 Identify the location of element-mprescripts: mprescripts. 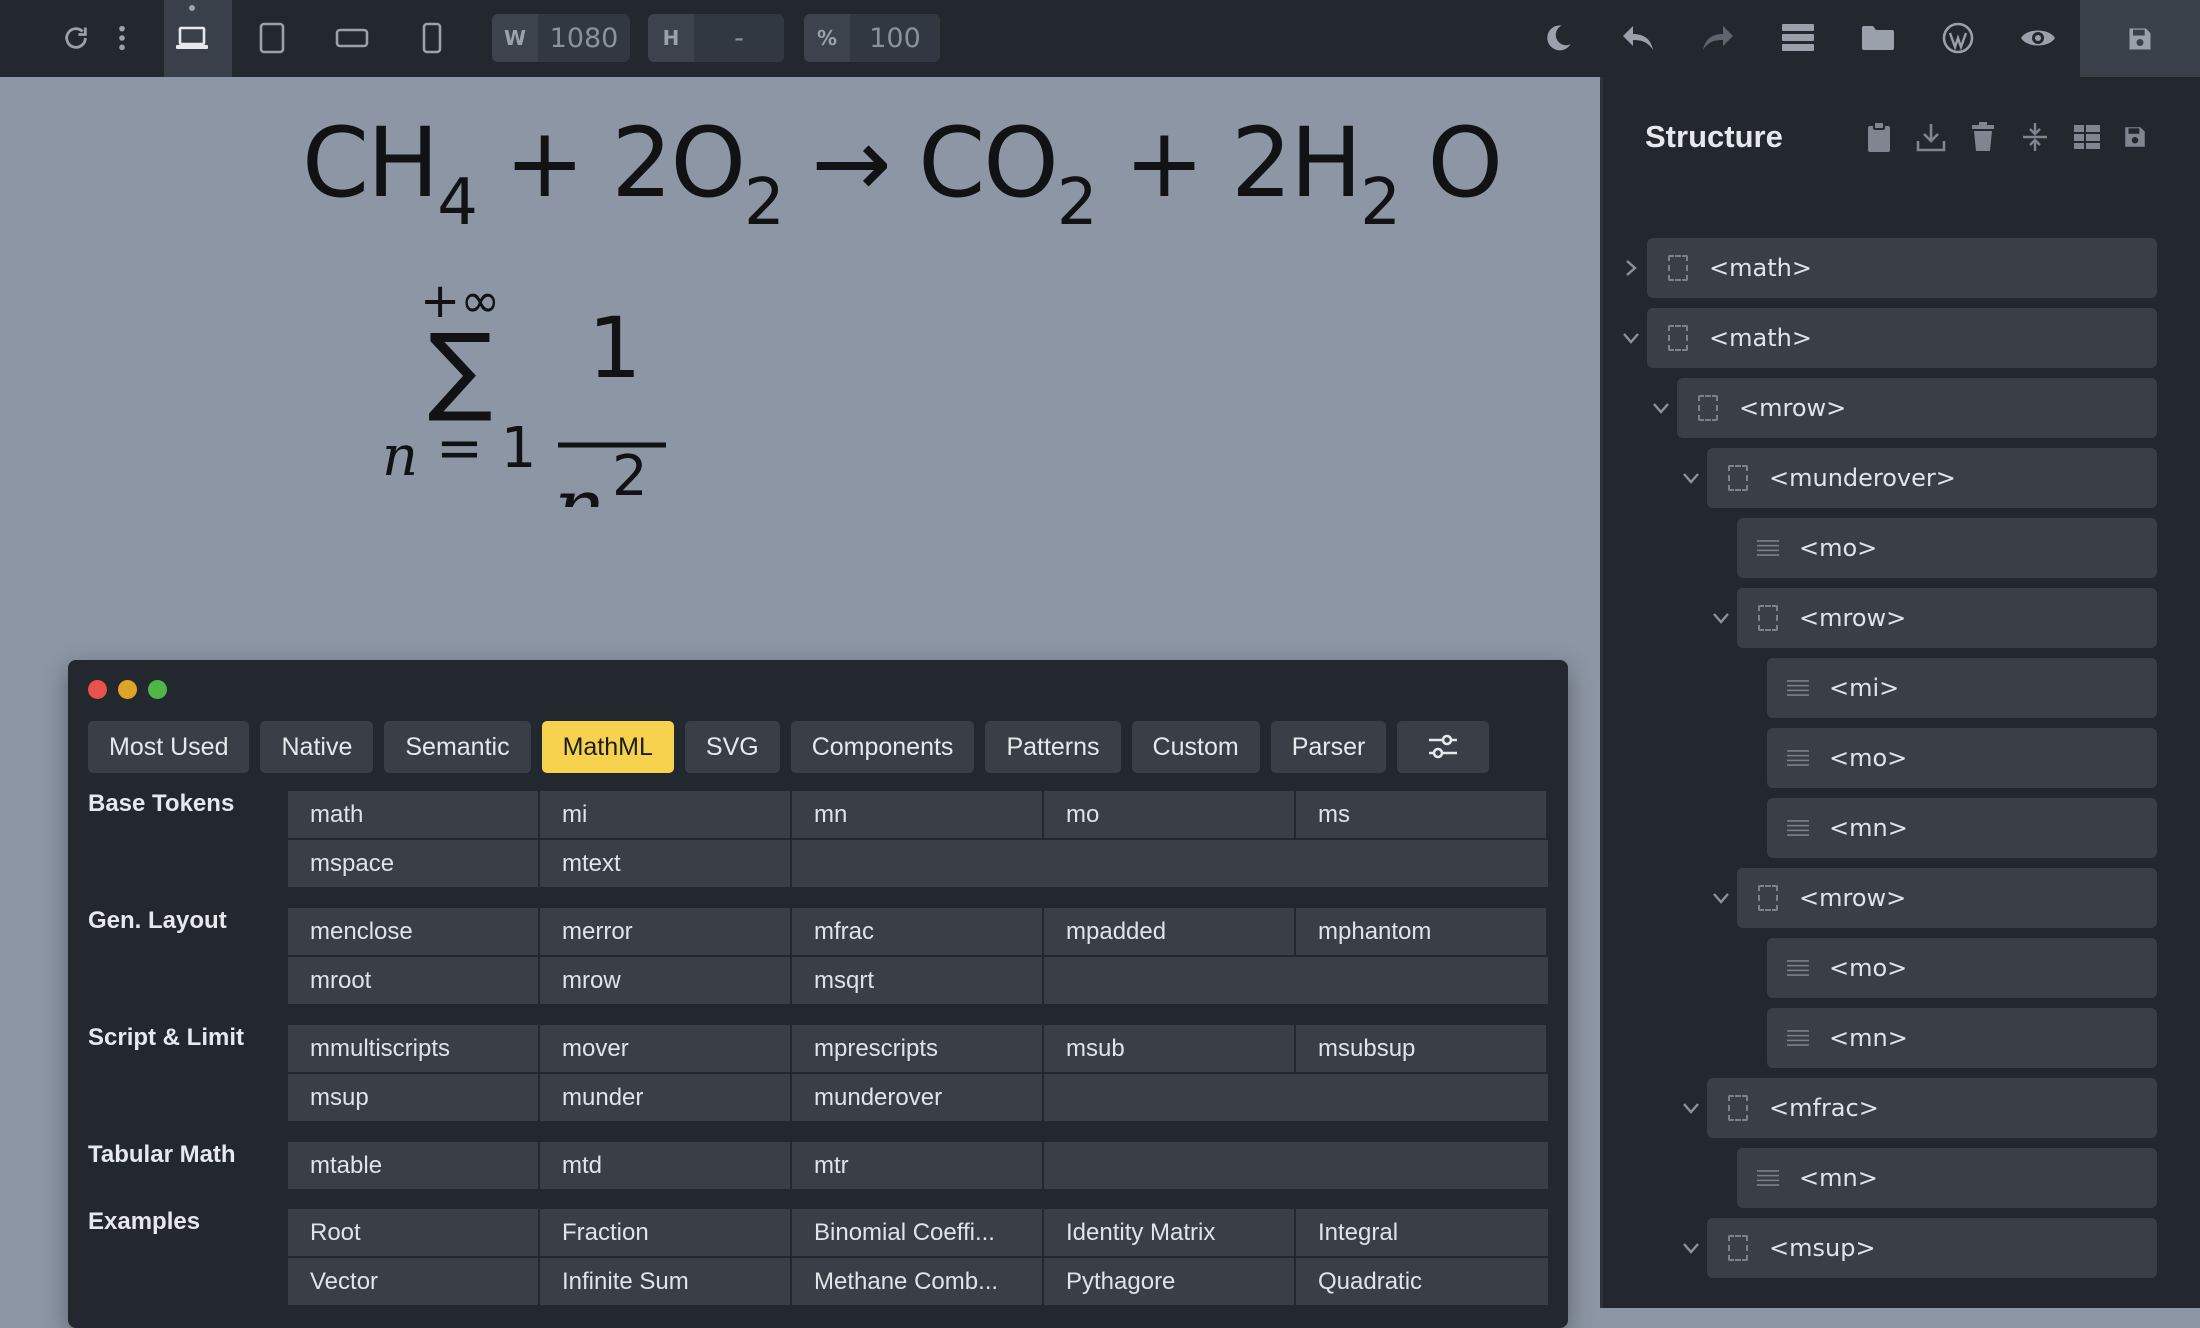
(918, 1049).